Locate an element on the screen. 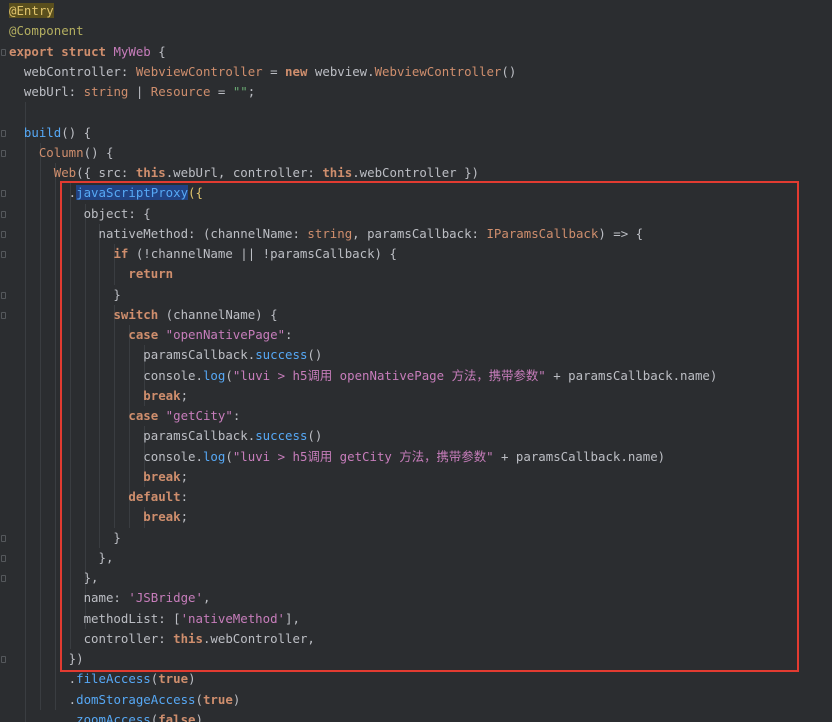 The image size is (832, 722). code-token: Web is located at coordinates (65, 172).